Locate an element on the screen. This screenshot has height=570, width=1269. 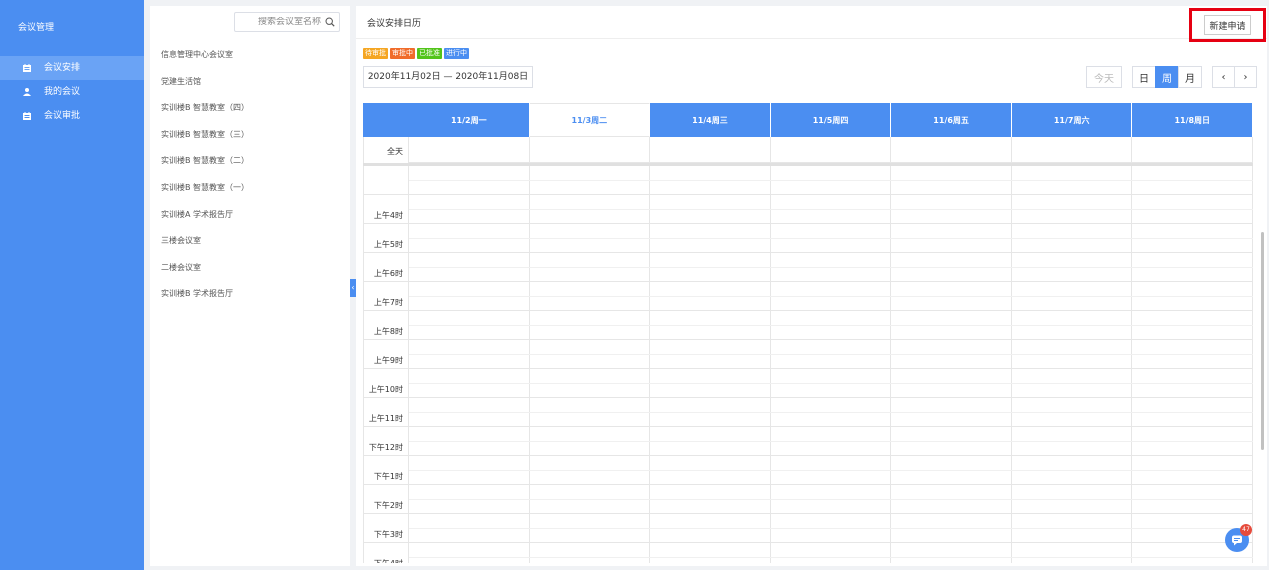
room-item: 实训楼A 学术报告厅 is located at coordinates (205, 215).